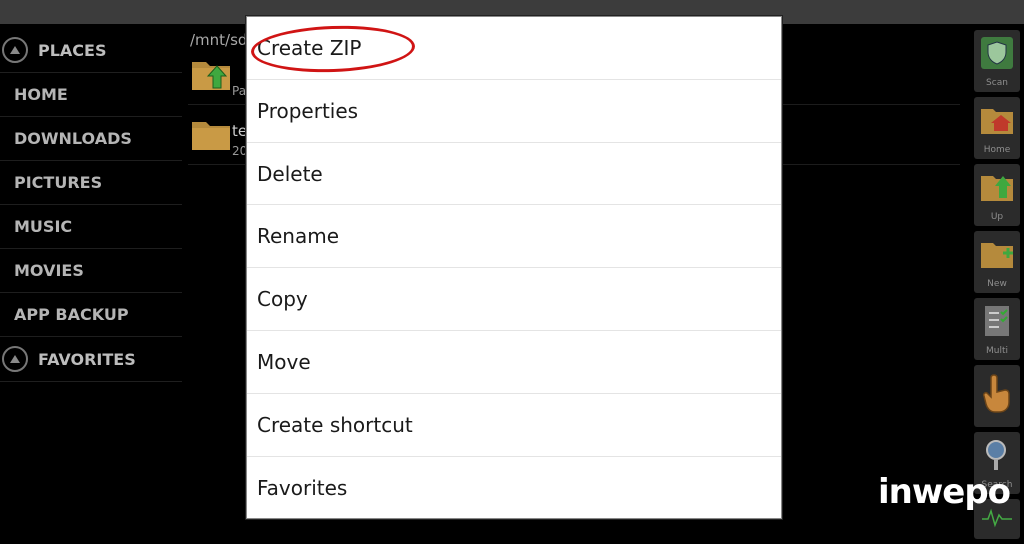 Image resolution: width=1024 pixels, height=544 pixels. Describe the element at coordinates (997, 189) in the screenshot. I see `up-folder-icon` at that location.